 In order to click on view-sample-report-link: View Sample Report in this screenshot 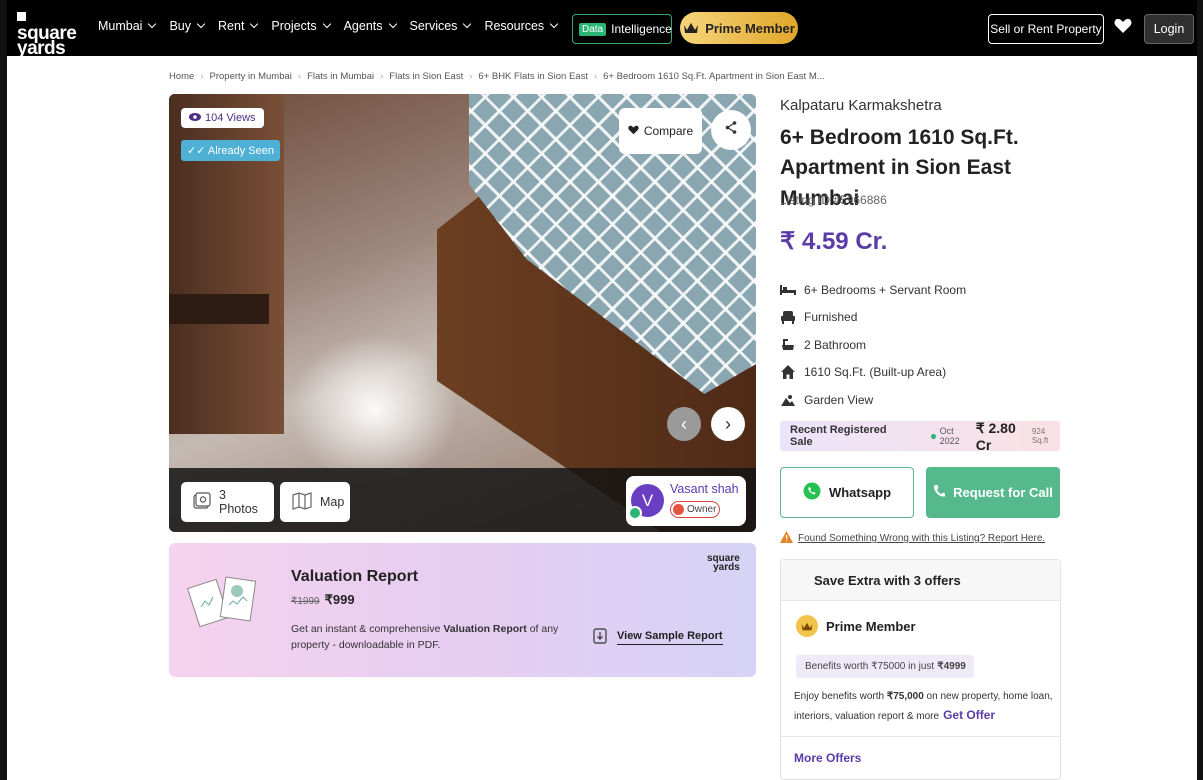, I will do `click(658, 637)`.